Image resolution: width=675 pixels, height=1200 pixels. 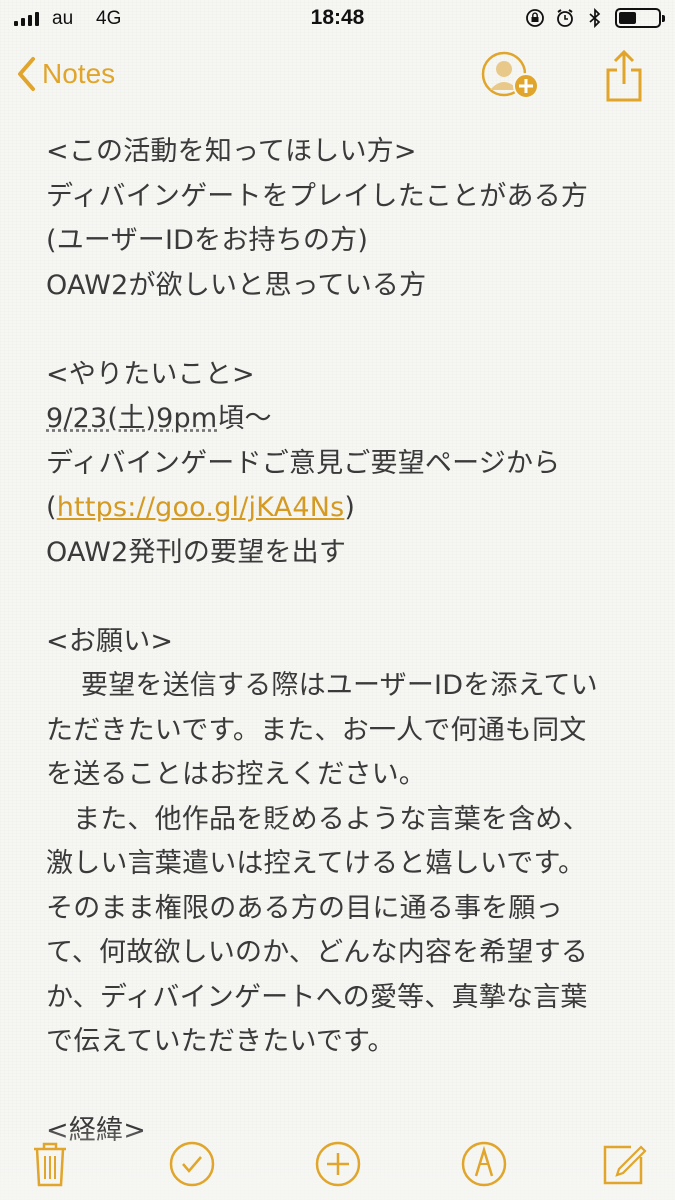 I want to click on delete-button, so click(x=50, y=1164).